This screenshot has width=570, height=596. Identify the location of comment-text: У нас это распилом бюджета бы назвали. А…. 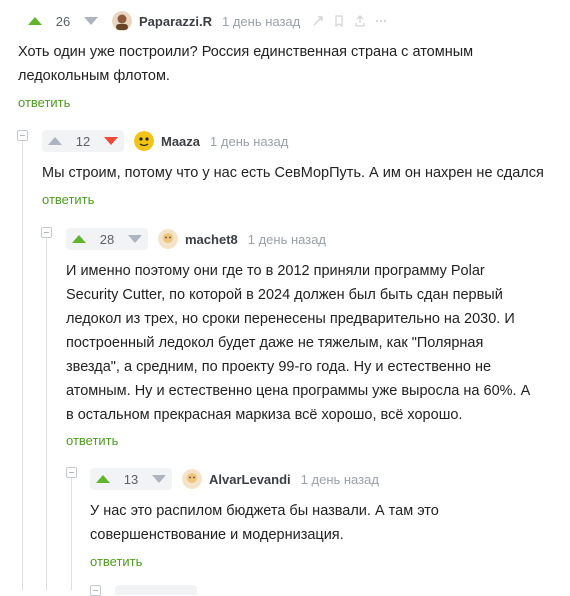
(264, 523).